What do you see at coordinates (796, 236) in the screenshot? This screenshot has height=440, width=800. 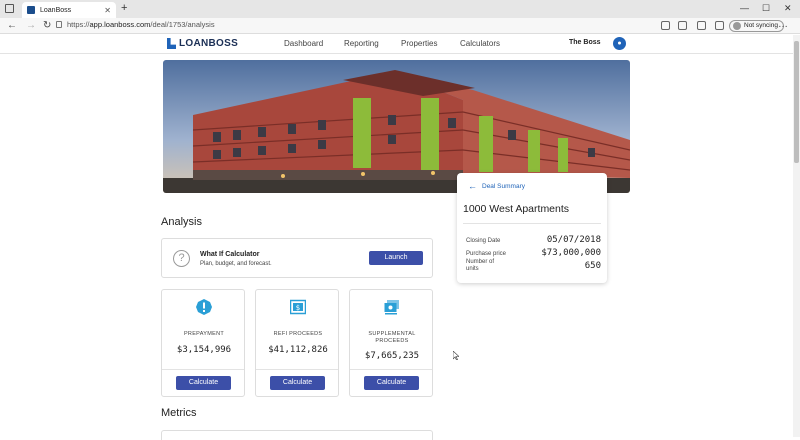 I see `page-scrollbar` at bounding box center [796, 236].